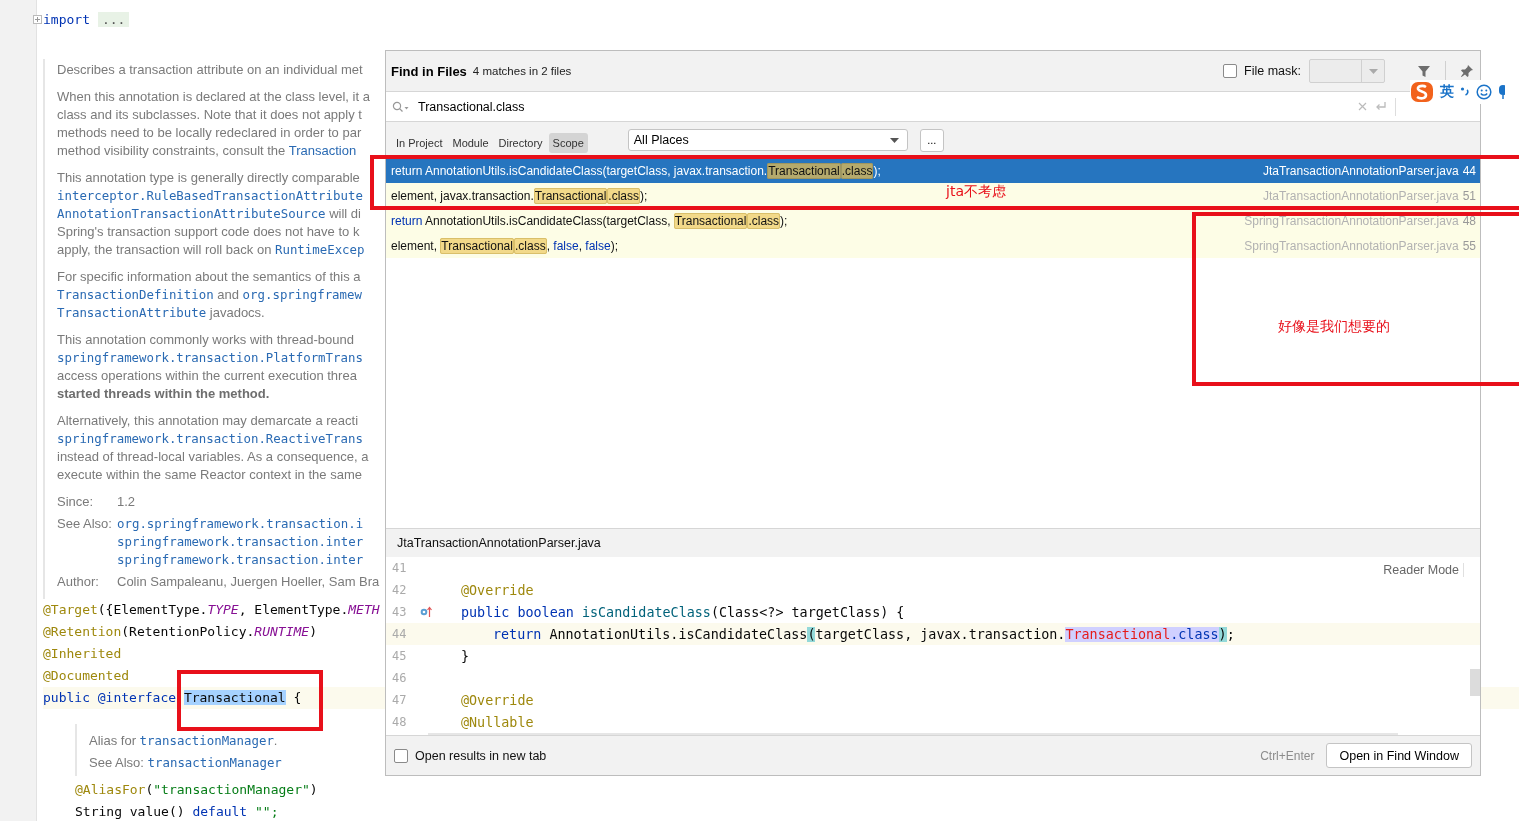 This screenshot has height=821, width=1519. Describe the element at coordinates (1399, 755) in the screenshot. I see `open-in-find-window-button: Open in Find Window` at that location.